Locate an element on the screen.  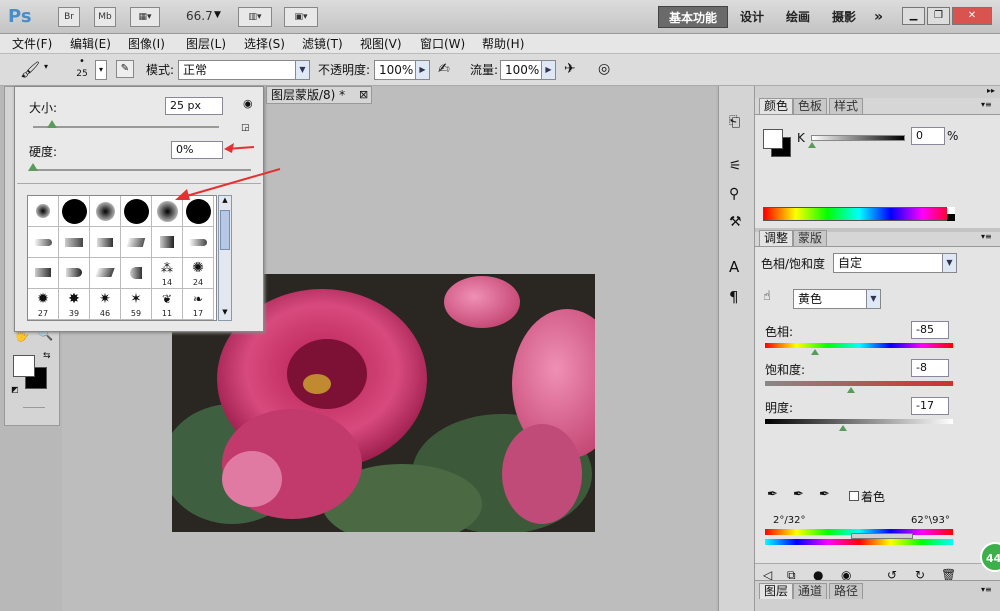
popup-menu-icon: ◉ is located at coordinates (248, 103).